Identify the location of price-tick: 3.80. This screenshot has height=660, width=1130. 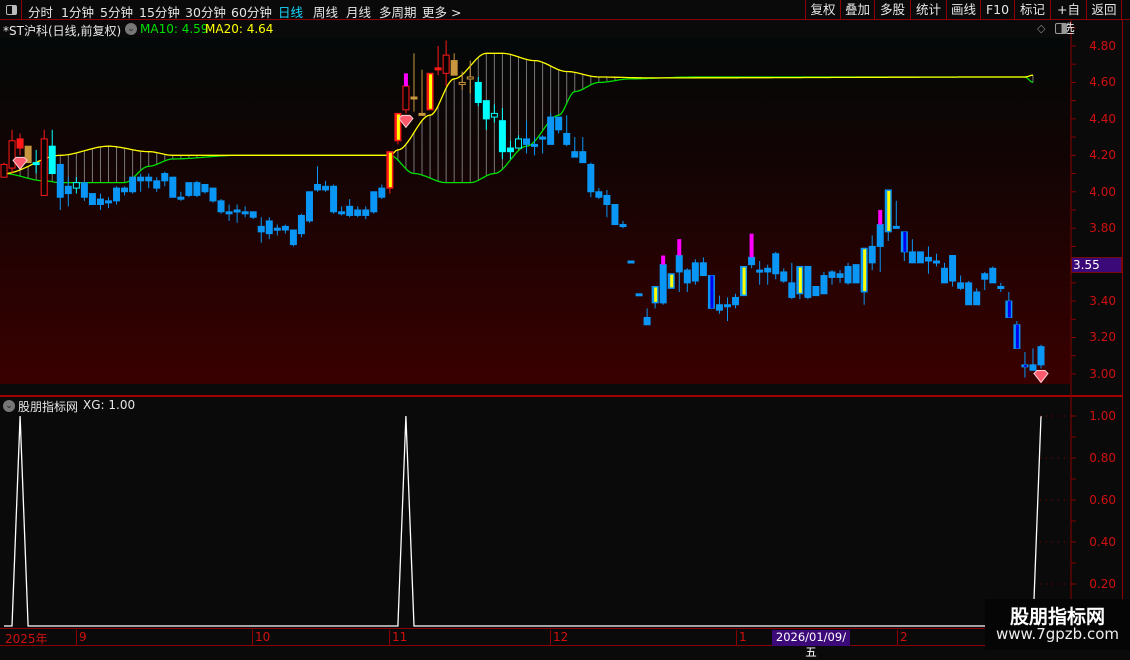
(1102, 228).